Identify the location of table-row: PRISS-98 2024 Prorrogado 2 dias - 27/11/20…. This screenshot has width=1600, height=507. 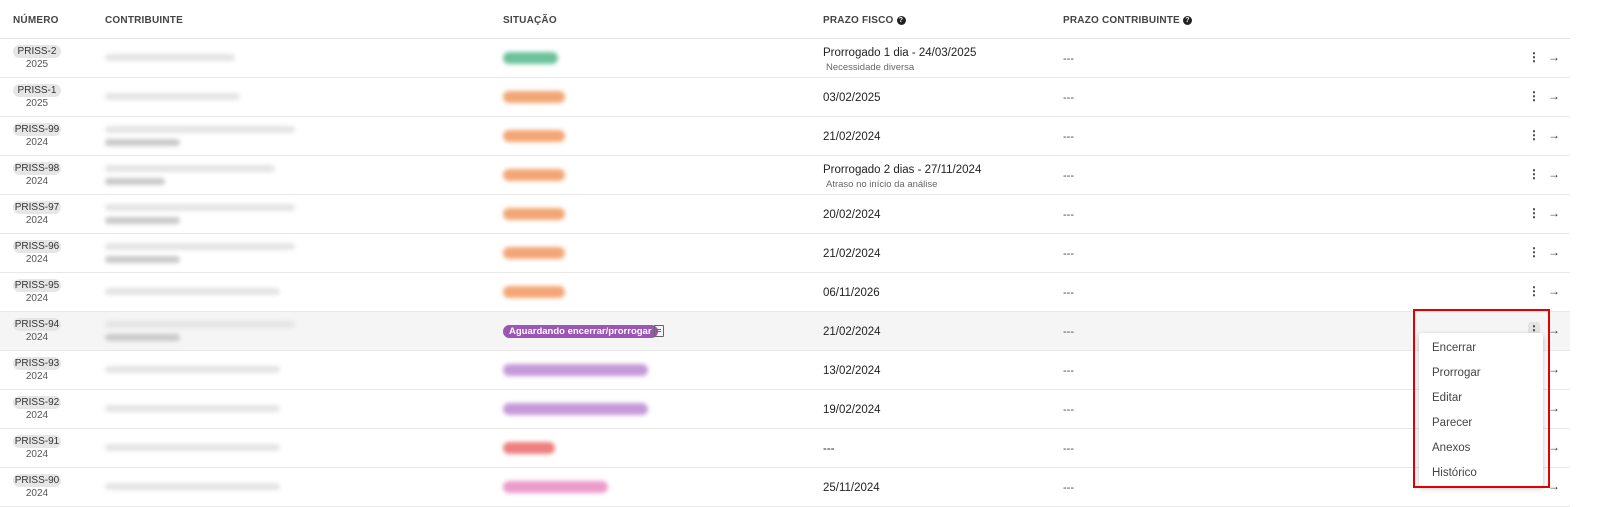
(785, 175).